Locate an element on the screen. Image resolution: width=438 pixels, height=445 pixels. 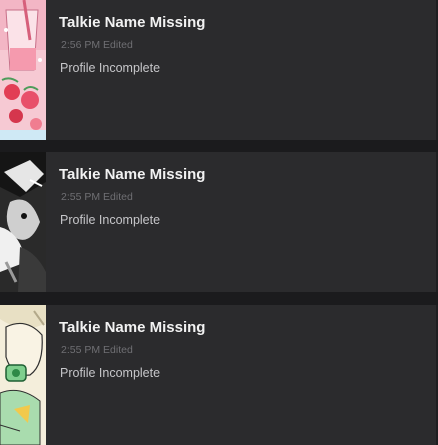
strawberry-drink-icon is located at coordinates (23, 70).